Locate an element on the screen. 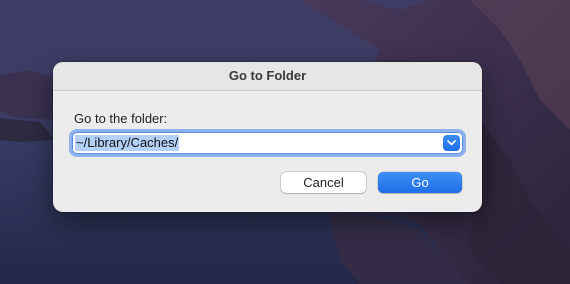 This screenshot has width=570, height=284. dialog-title: Go to Folder is located at coordinates (267, 75).